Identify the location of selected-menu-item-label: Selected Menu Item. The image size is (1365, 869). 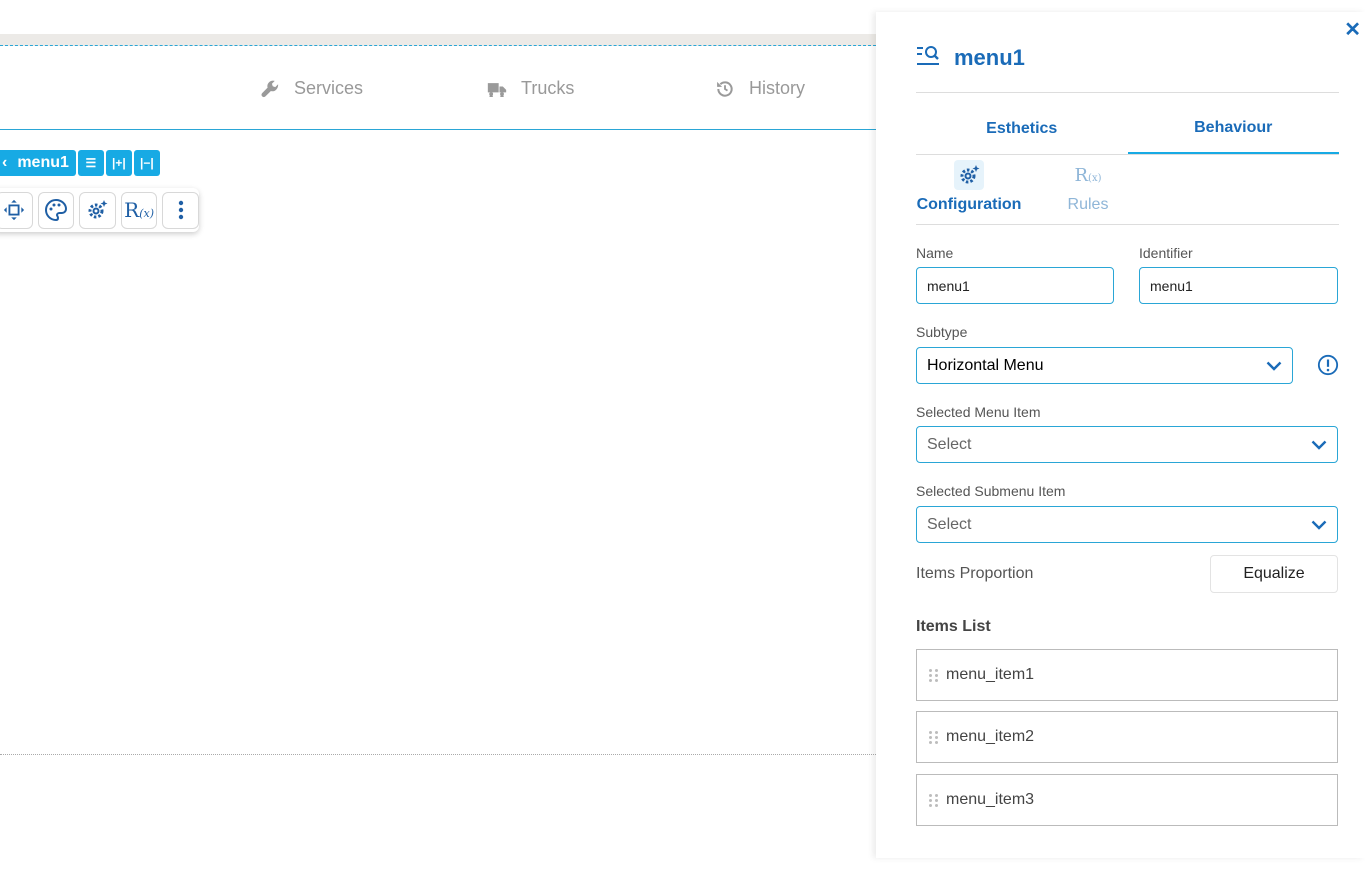
(978, 412).